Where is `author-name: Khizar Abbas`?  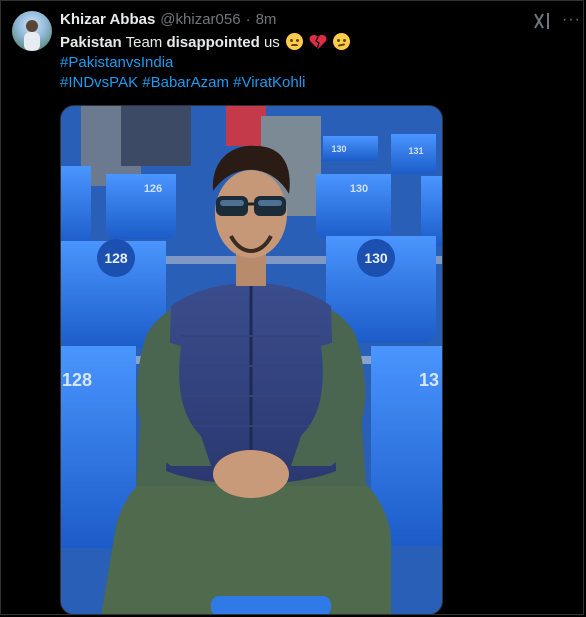
author-name: Khizar Abbas is located at coordinates (107, 19).